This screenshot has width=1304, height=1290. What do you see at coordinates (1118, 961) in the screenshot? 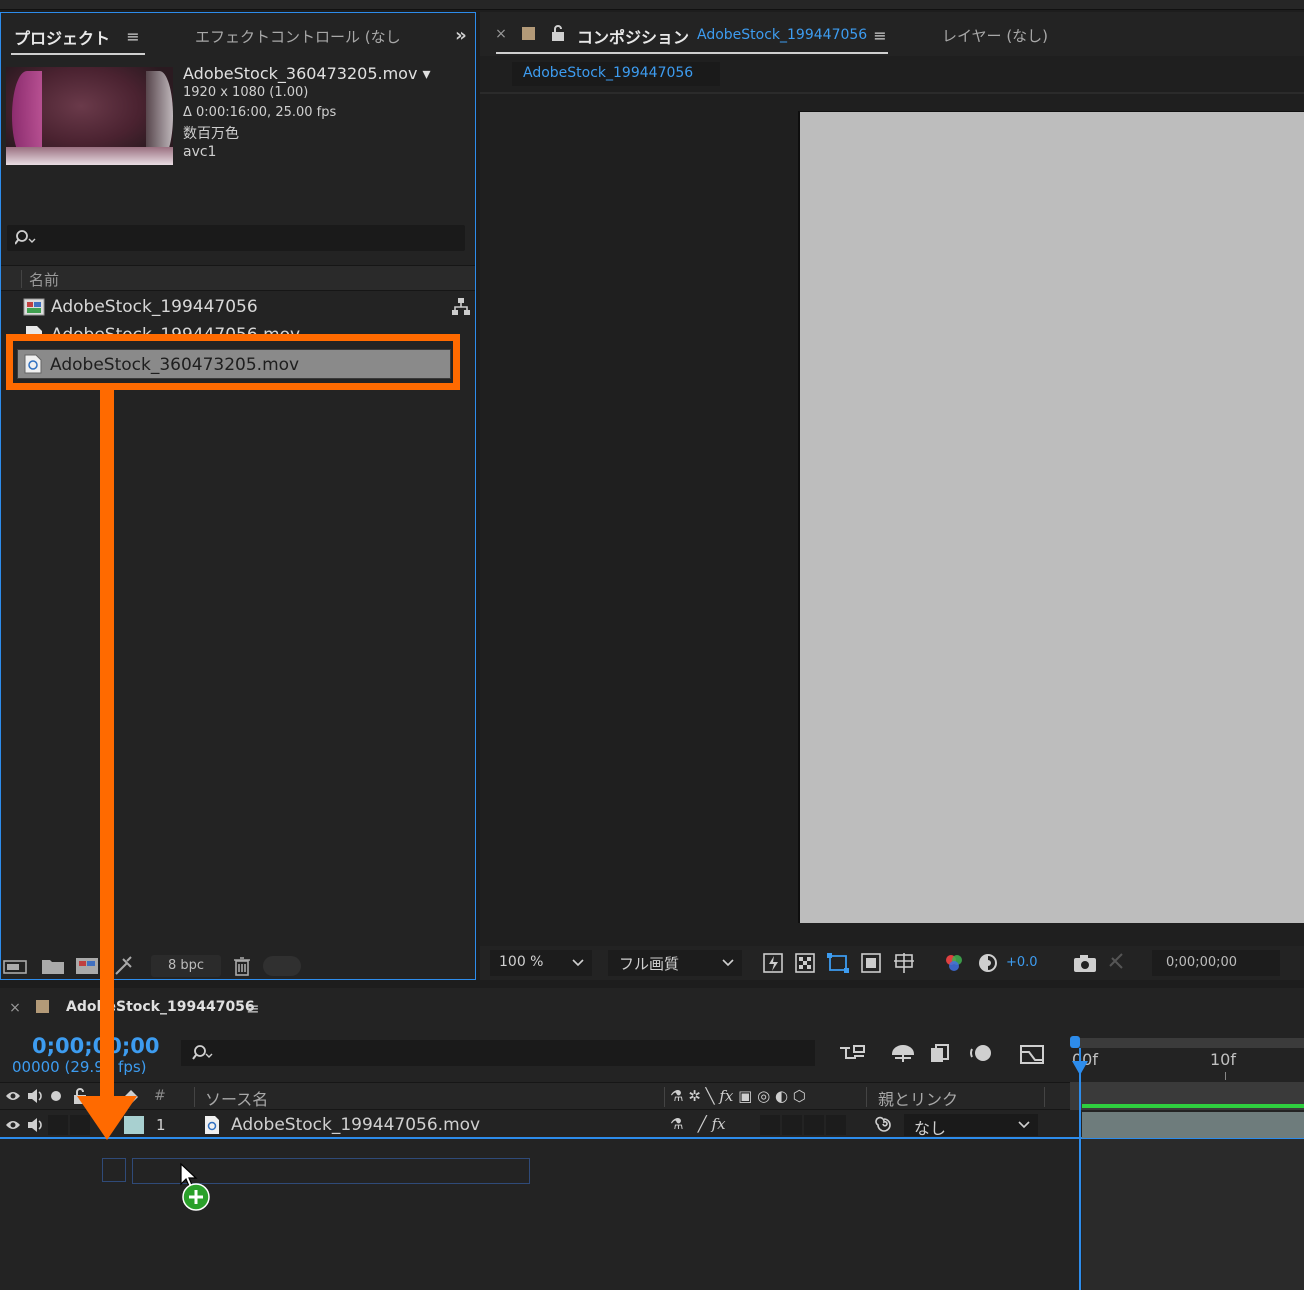
I see `show-snapshot-icon` at bounding box center [1118, 961].